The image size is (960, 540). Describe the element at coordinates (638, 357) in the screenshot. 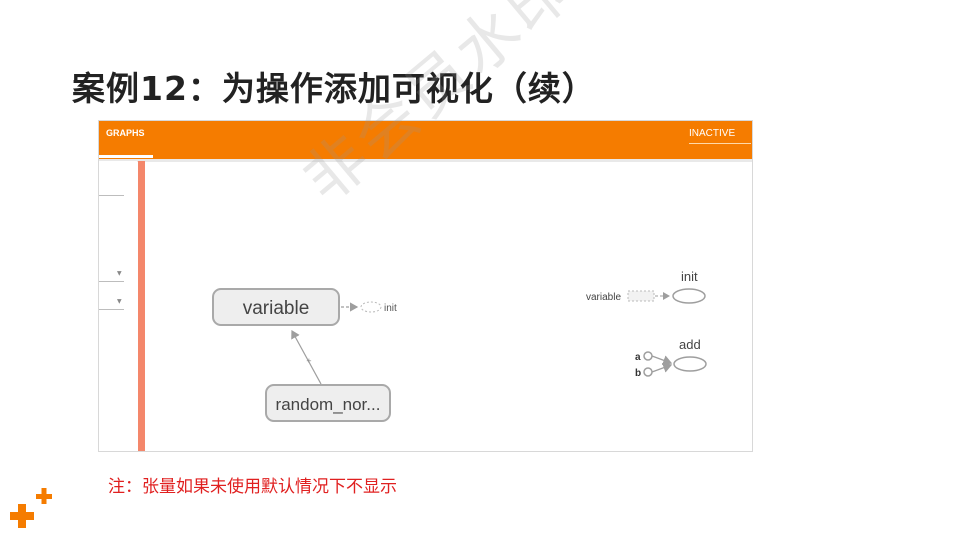

I see `legend-a-label: a` at that location.